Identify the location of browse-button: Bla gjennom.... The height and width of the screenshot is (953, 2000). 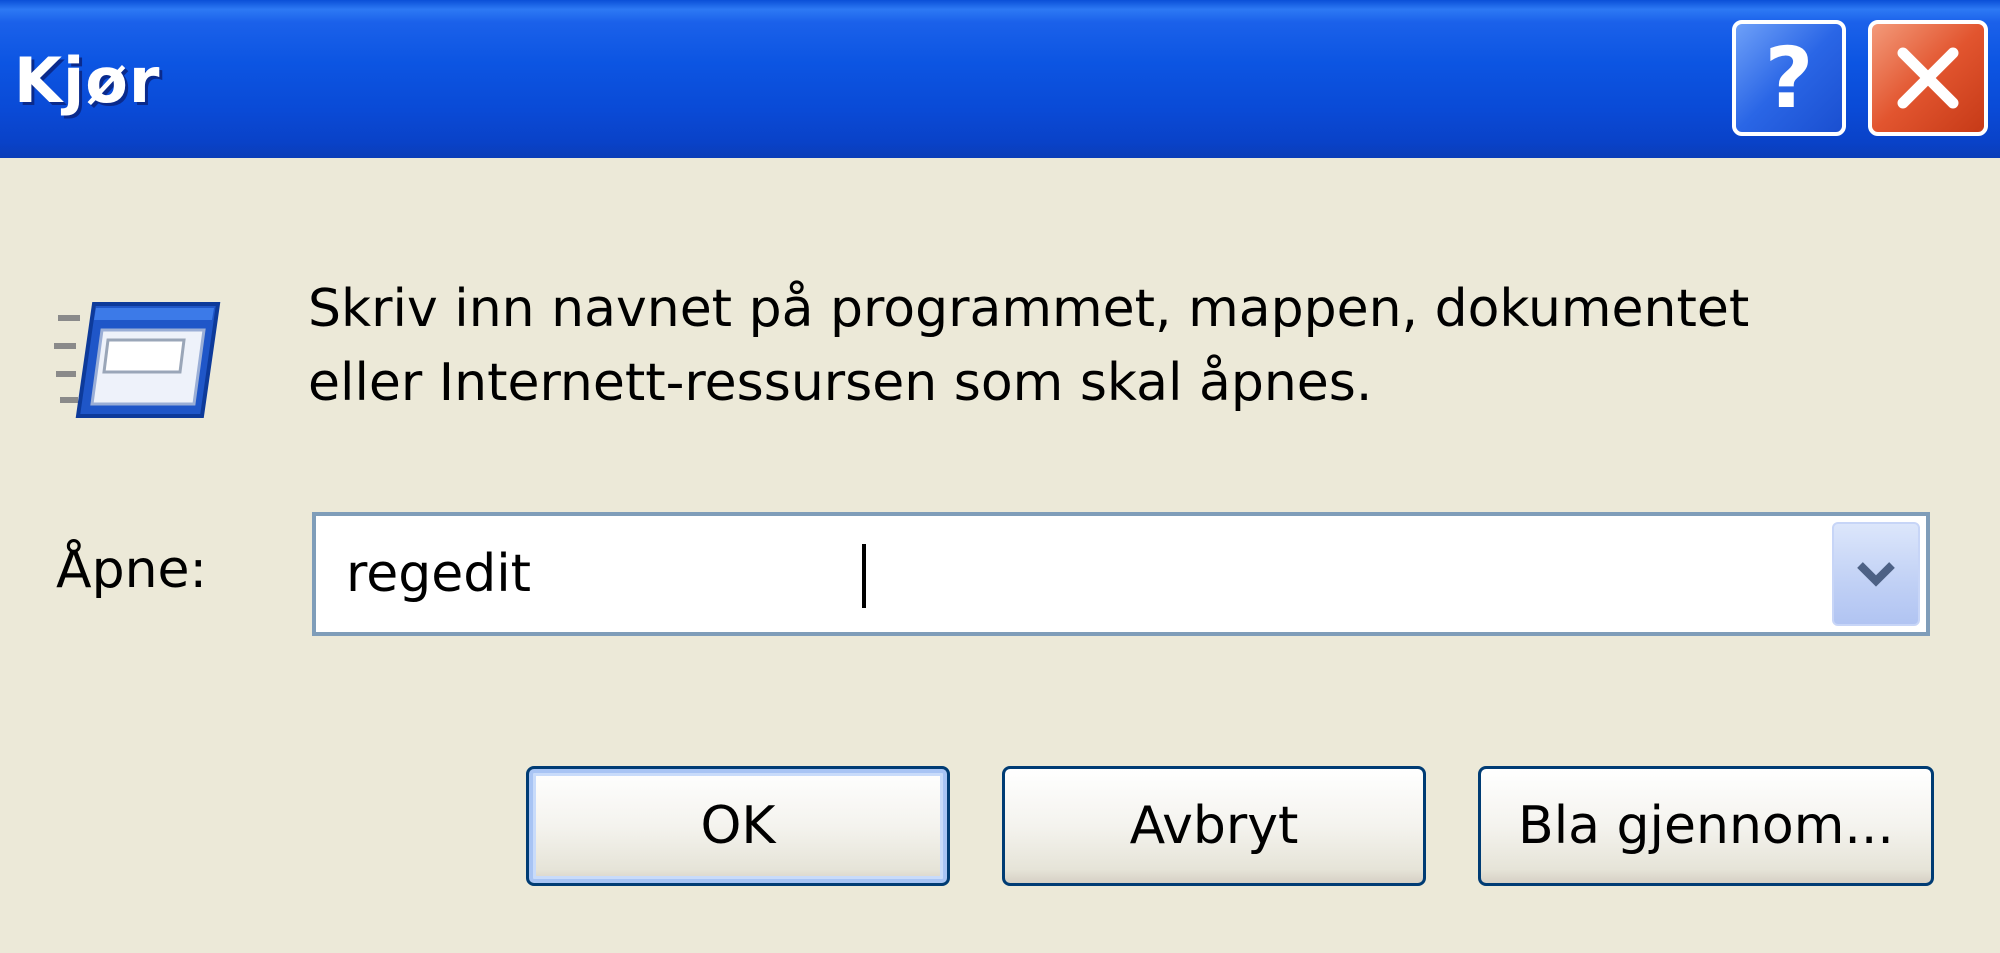
(1706, 826).